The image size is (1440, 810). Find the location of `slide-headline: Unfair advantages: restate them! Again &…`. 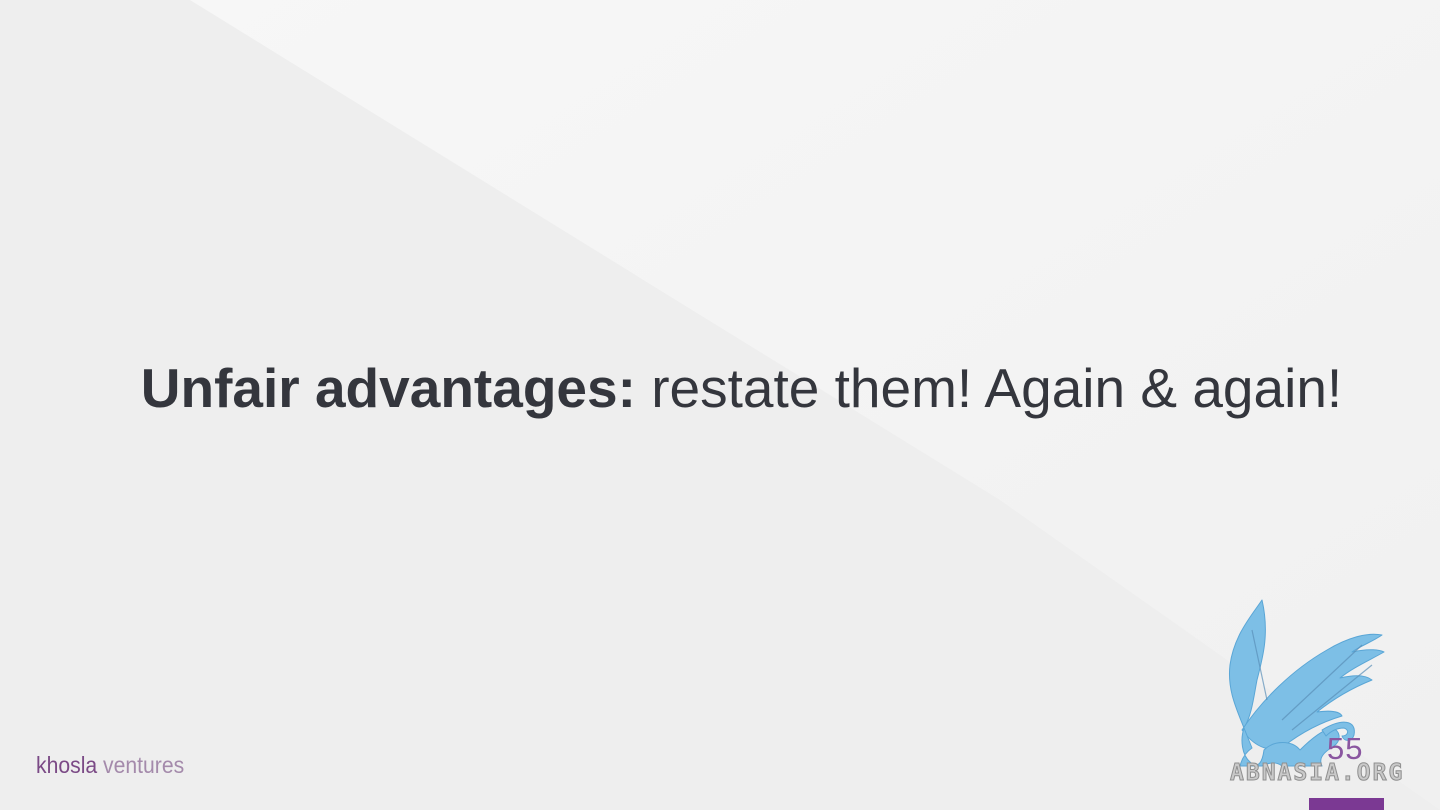

slide-headline: Unfair advantages: restate them! Again &… is located at coordinates (720, 388).